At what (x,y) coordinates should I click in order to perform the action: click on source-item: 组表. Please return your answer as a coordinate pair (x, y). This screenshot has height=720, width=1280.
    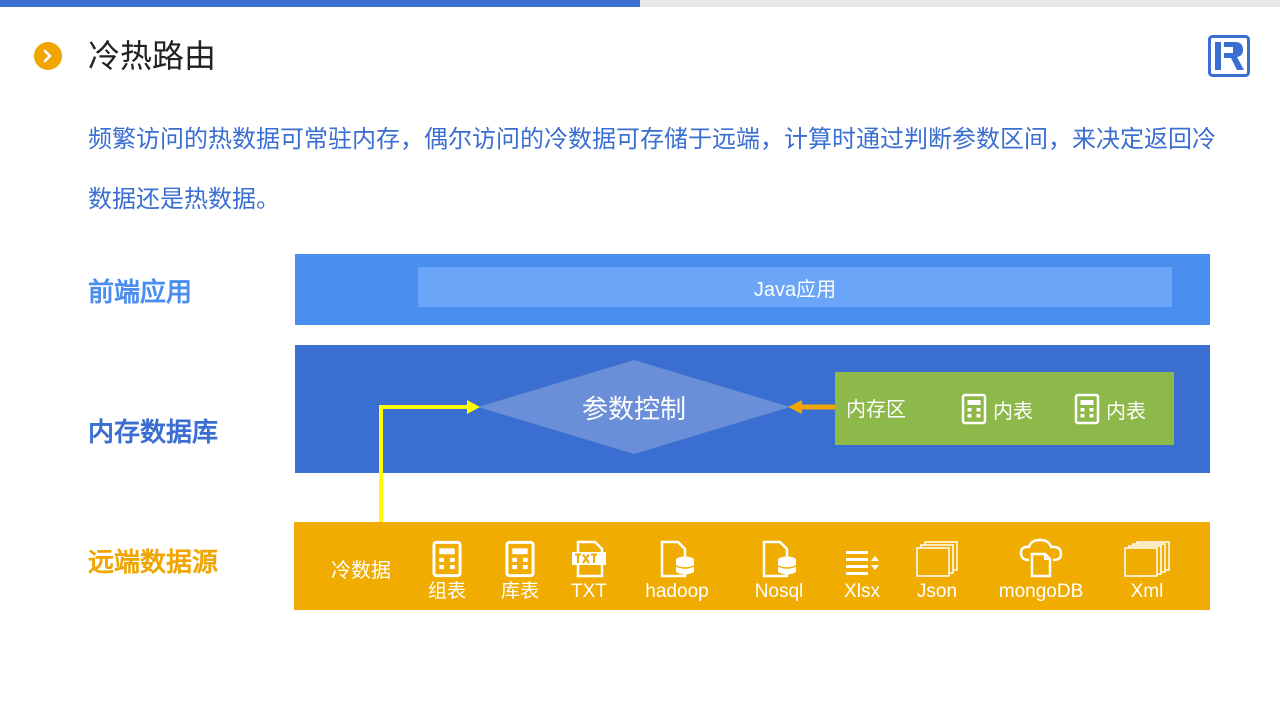
    Looking at the image, I should click on (447, 571).